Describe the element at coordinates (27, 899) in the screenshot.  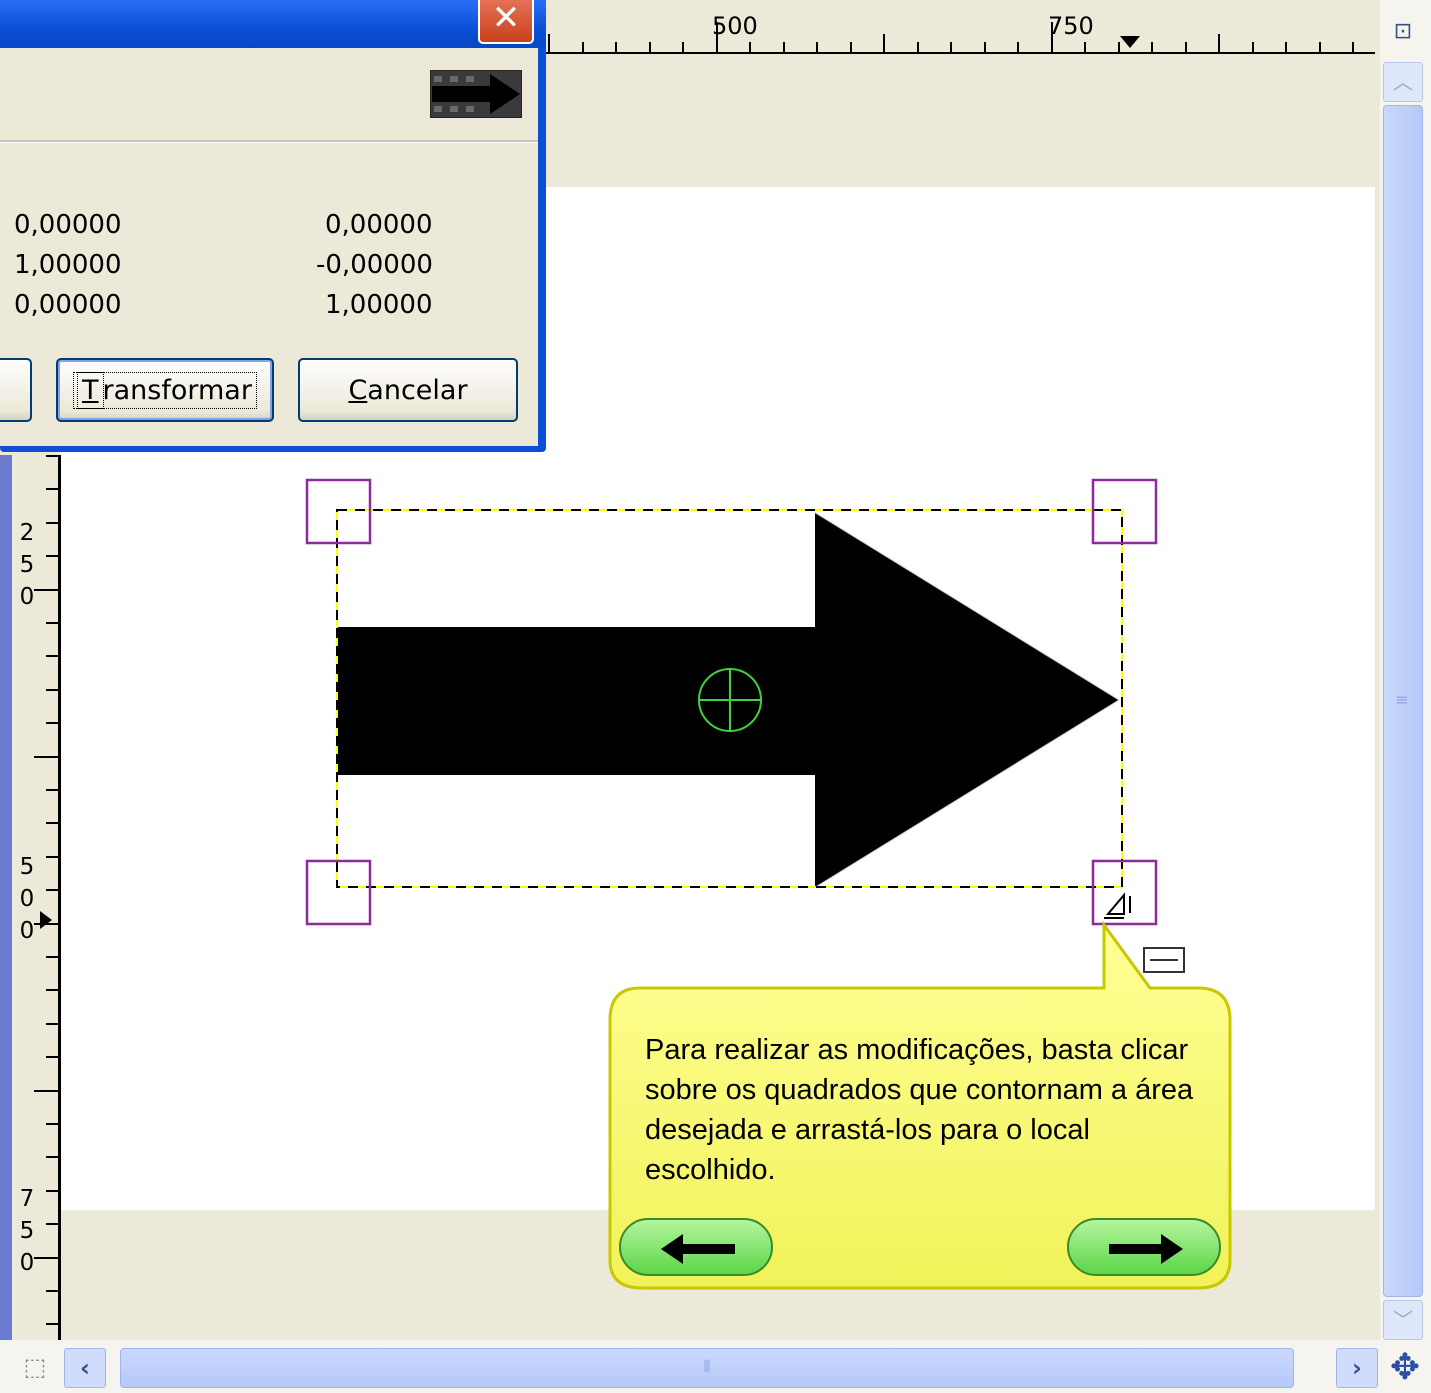
I see `ruler-label-500: 500 500` at that location.